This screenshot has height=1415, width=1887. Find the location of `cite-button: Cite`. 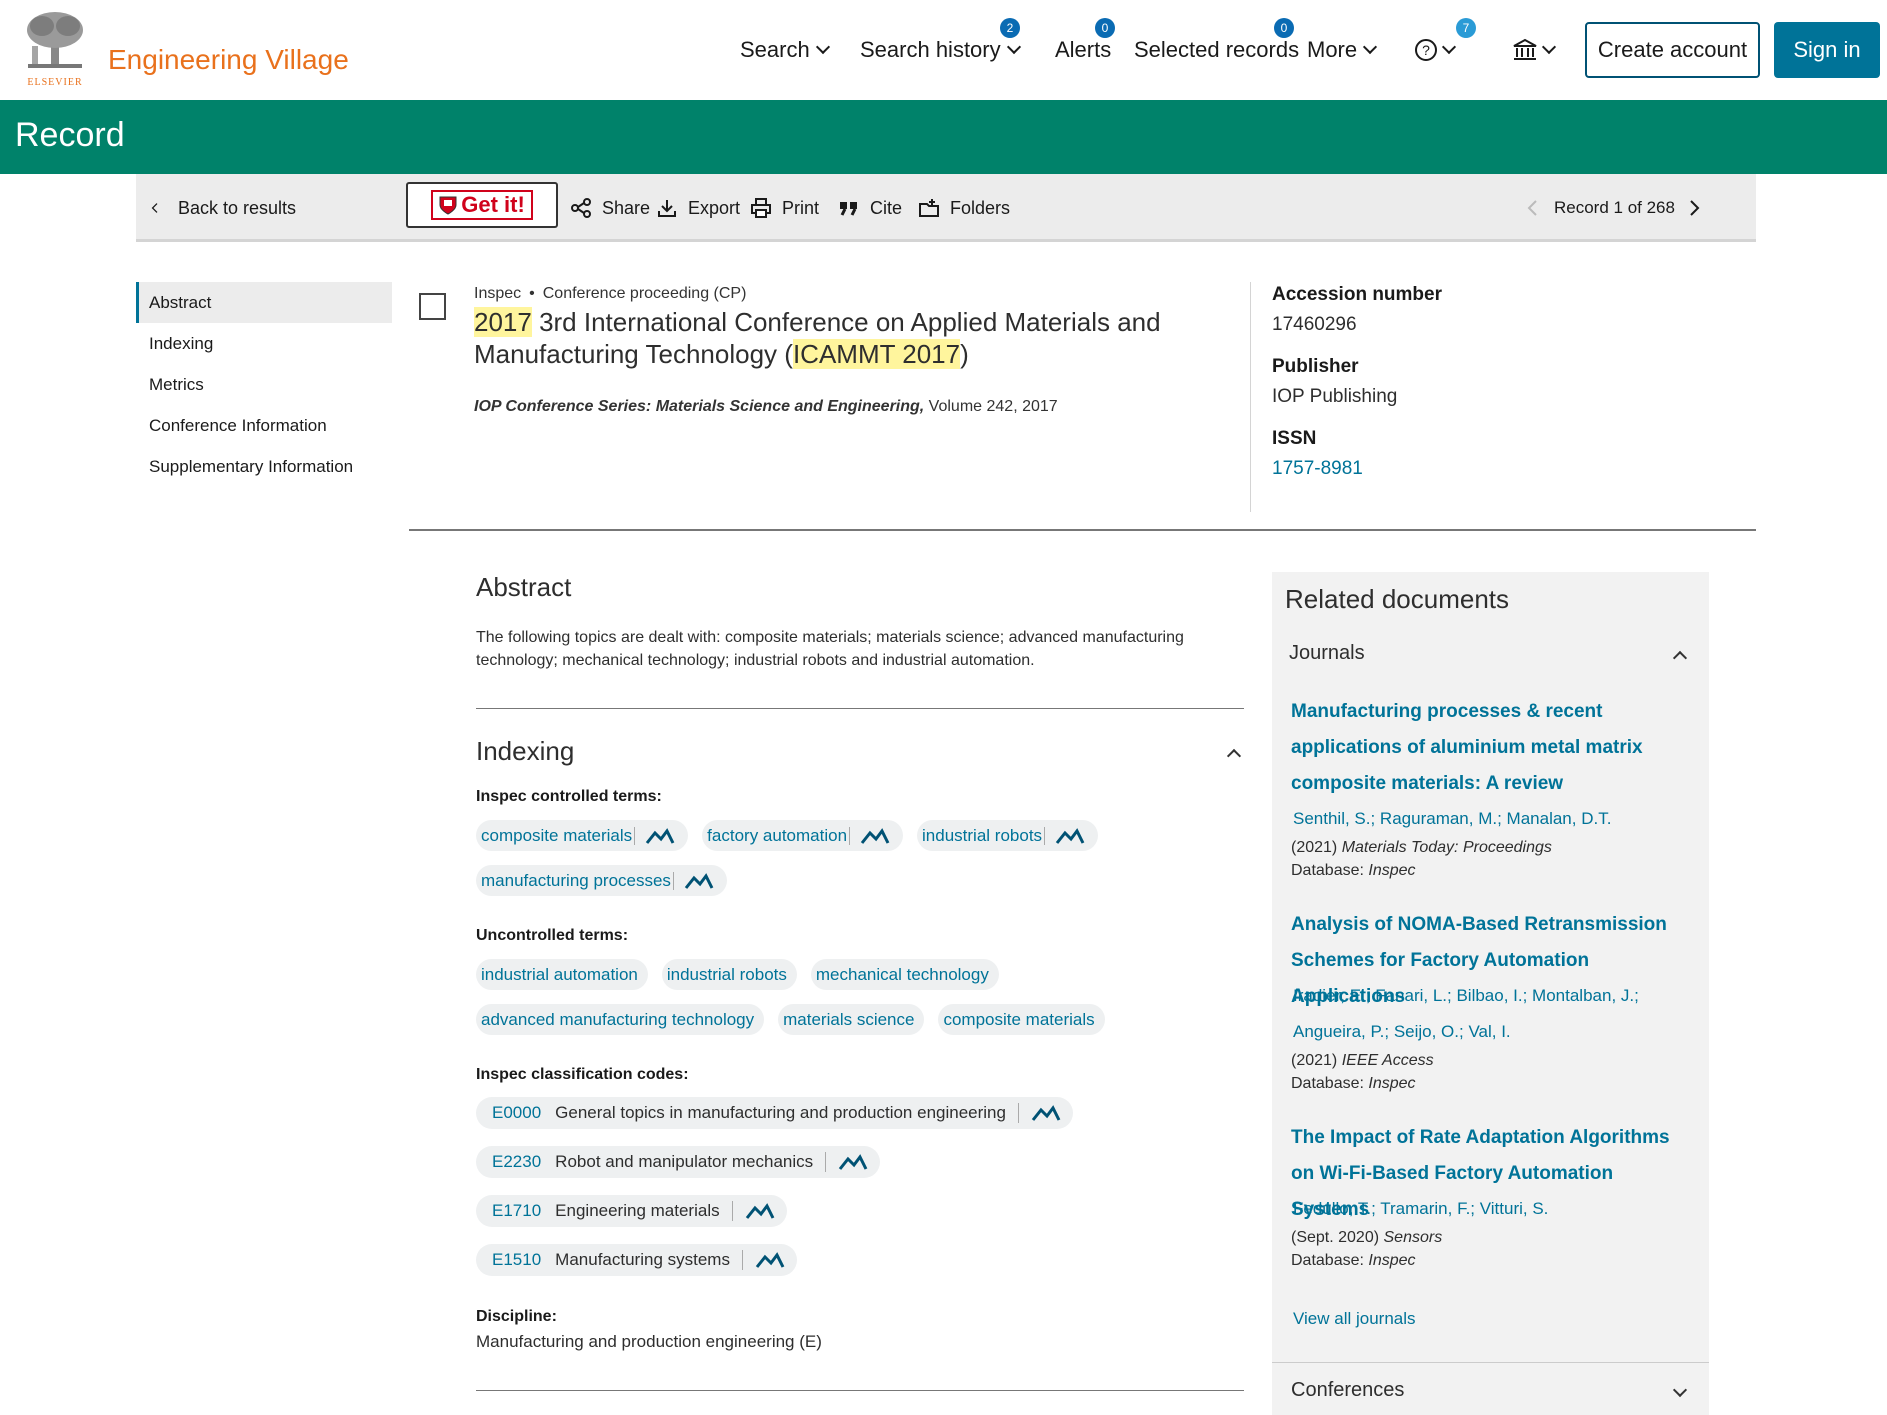

cite-button: Cite is located at coordinates (870, 208).